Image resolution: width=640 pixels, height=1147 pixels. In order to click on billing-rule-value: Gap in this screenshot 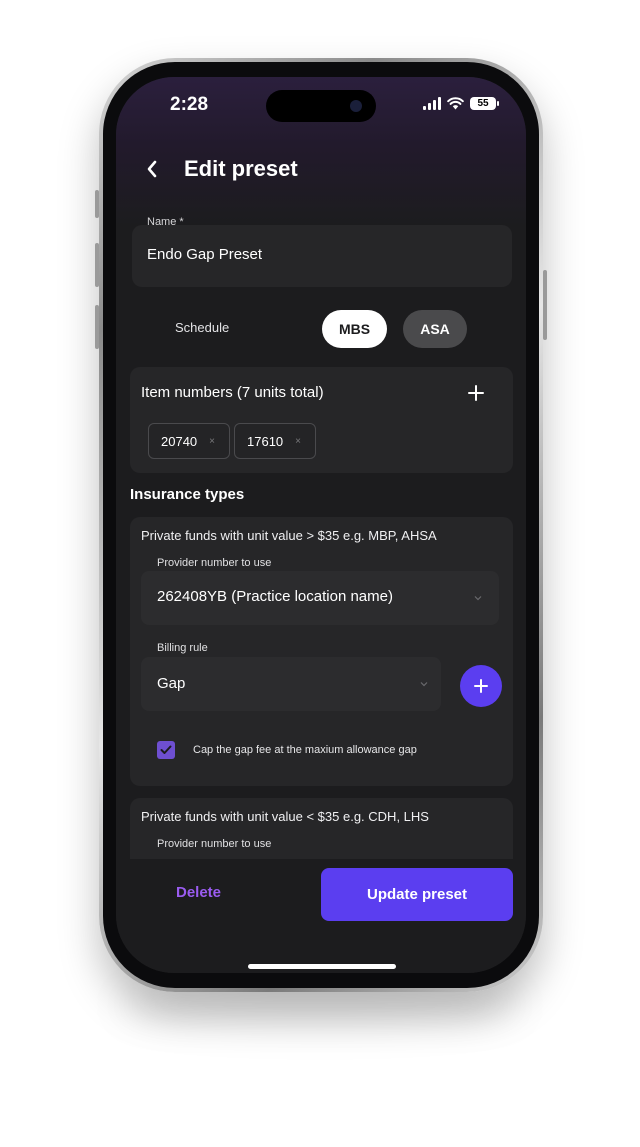, I will do `click(171, 683)`.